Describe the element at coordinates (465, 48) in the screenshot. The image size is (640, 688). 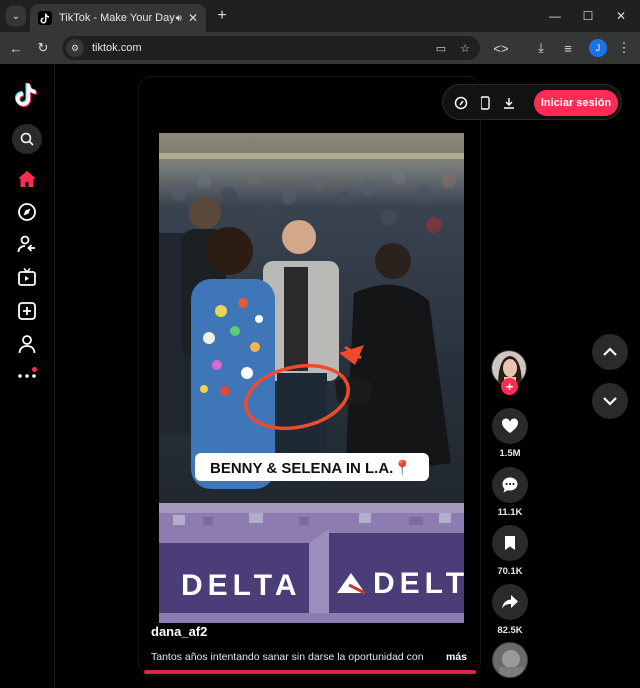
I see `bookmark-star-icon: ☆` at that location.